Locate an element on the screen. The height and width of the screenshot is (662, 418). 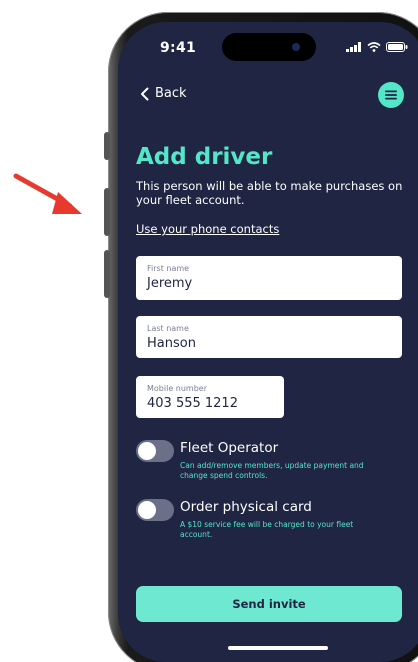
back-button: Back is located at coordinates (163, 93).